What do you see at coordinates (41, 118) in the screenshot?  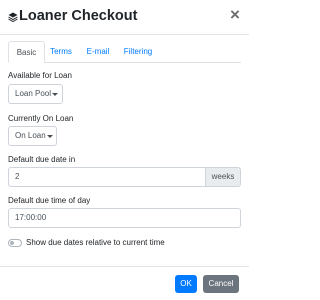 I see `on-loan-label: Currently On Loan` at bounding box center [41, 118].